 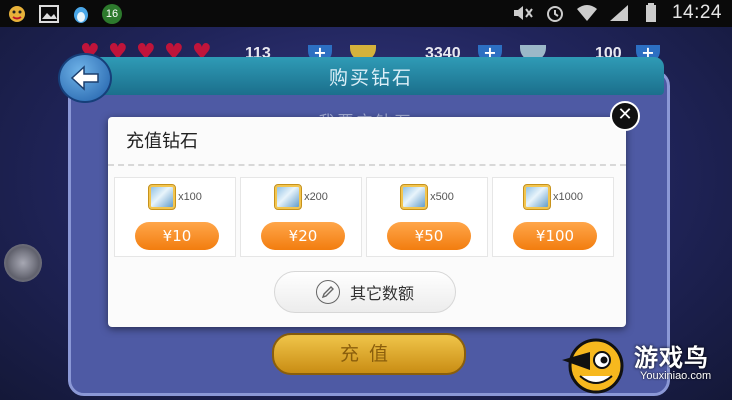 I want to click on diamond-quantity: x100, so click(x=190, y=197).